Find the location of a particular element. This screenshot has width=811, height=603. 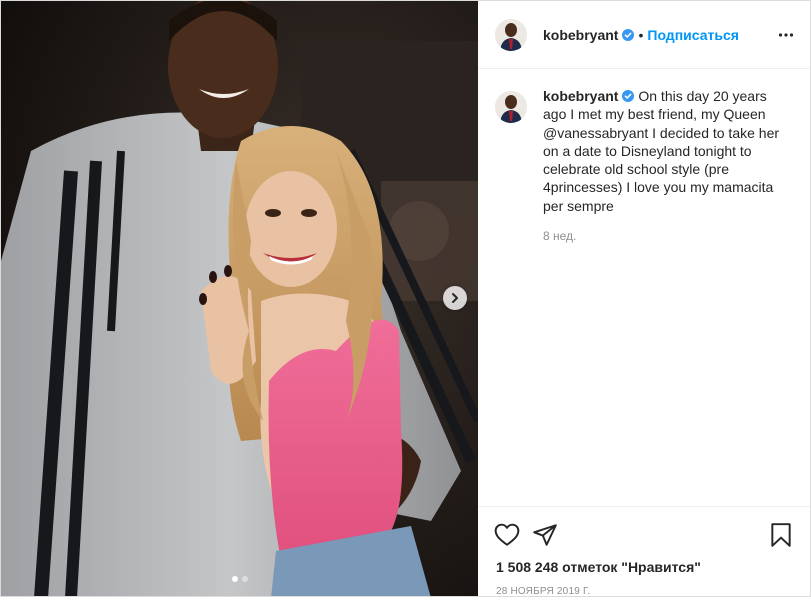

author-username: kobebryant is located at coordinates (580, 35).